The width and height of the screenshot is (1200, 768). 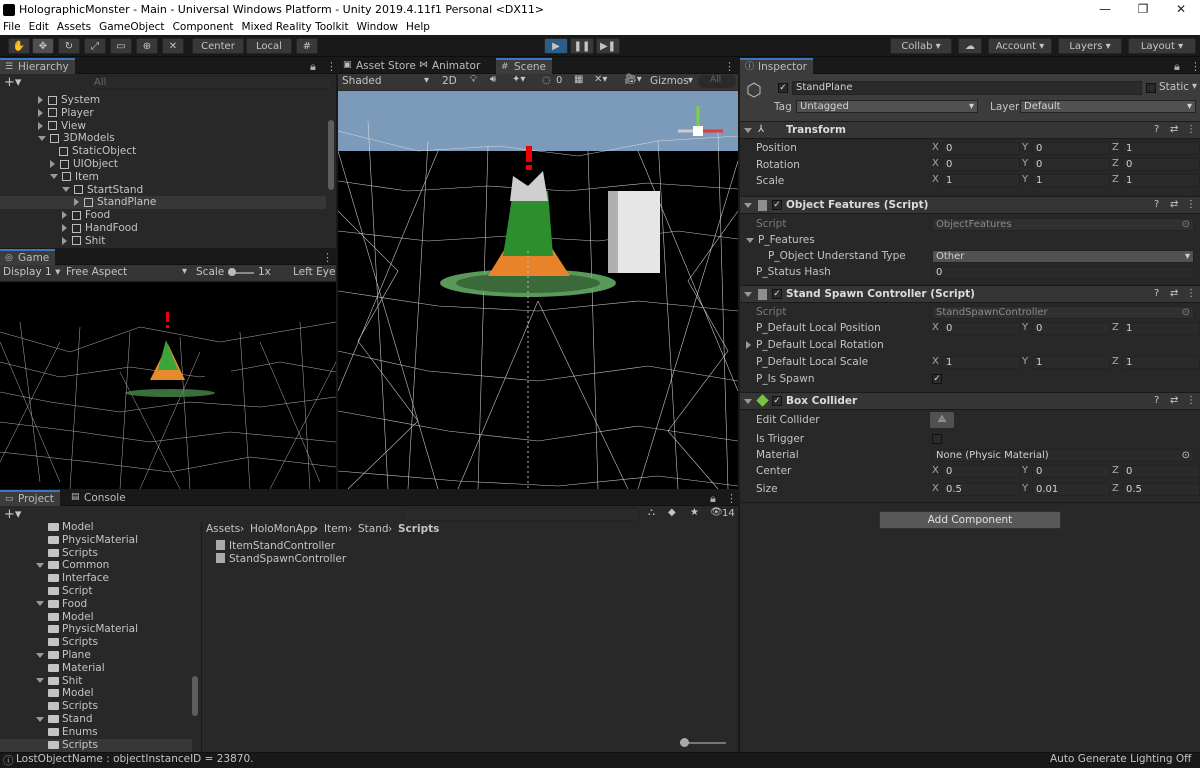 What do you see at coordinates (74, 27) in the screenshot?
I see `menu-assets: Assets` at bounding box center [74, 27].